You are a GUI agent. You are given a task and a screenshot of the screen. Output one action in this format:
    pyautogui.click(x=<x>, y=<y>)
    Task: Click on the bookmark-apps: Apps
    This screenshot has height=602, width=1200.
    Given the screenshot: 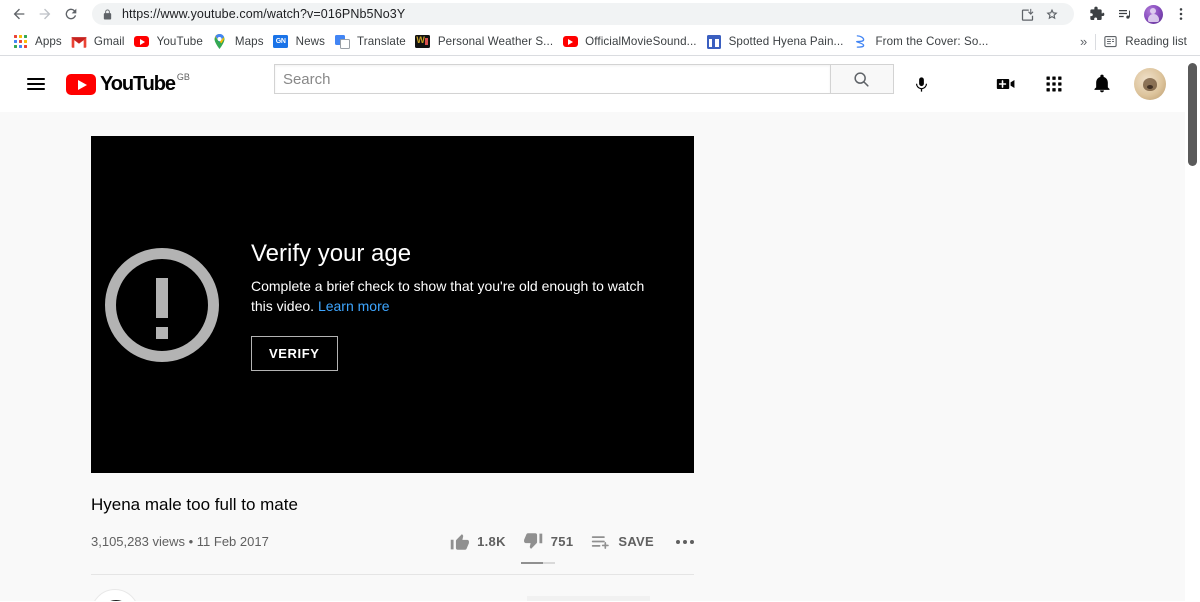 What is the action you would take?
    pyautogui.click(x=39, y=42)
    